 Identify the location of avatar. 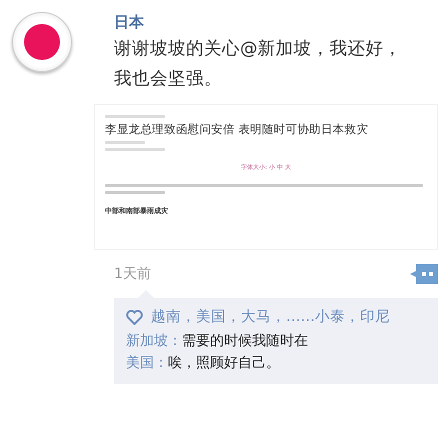
(42, 42).